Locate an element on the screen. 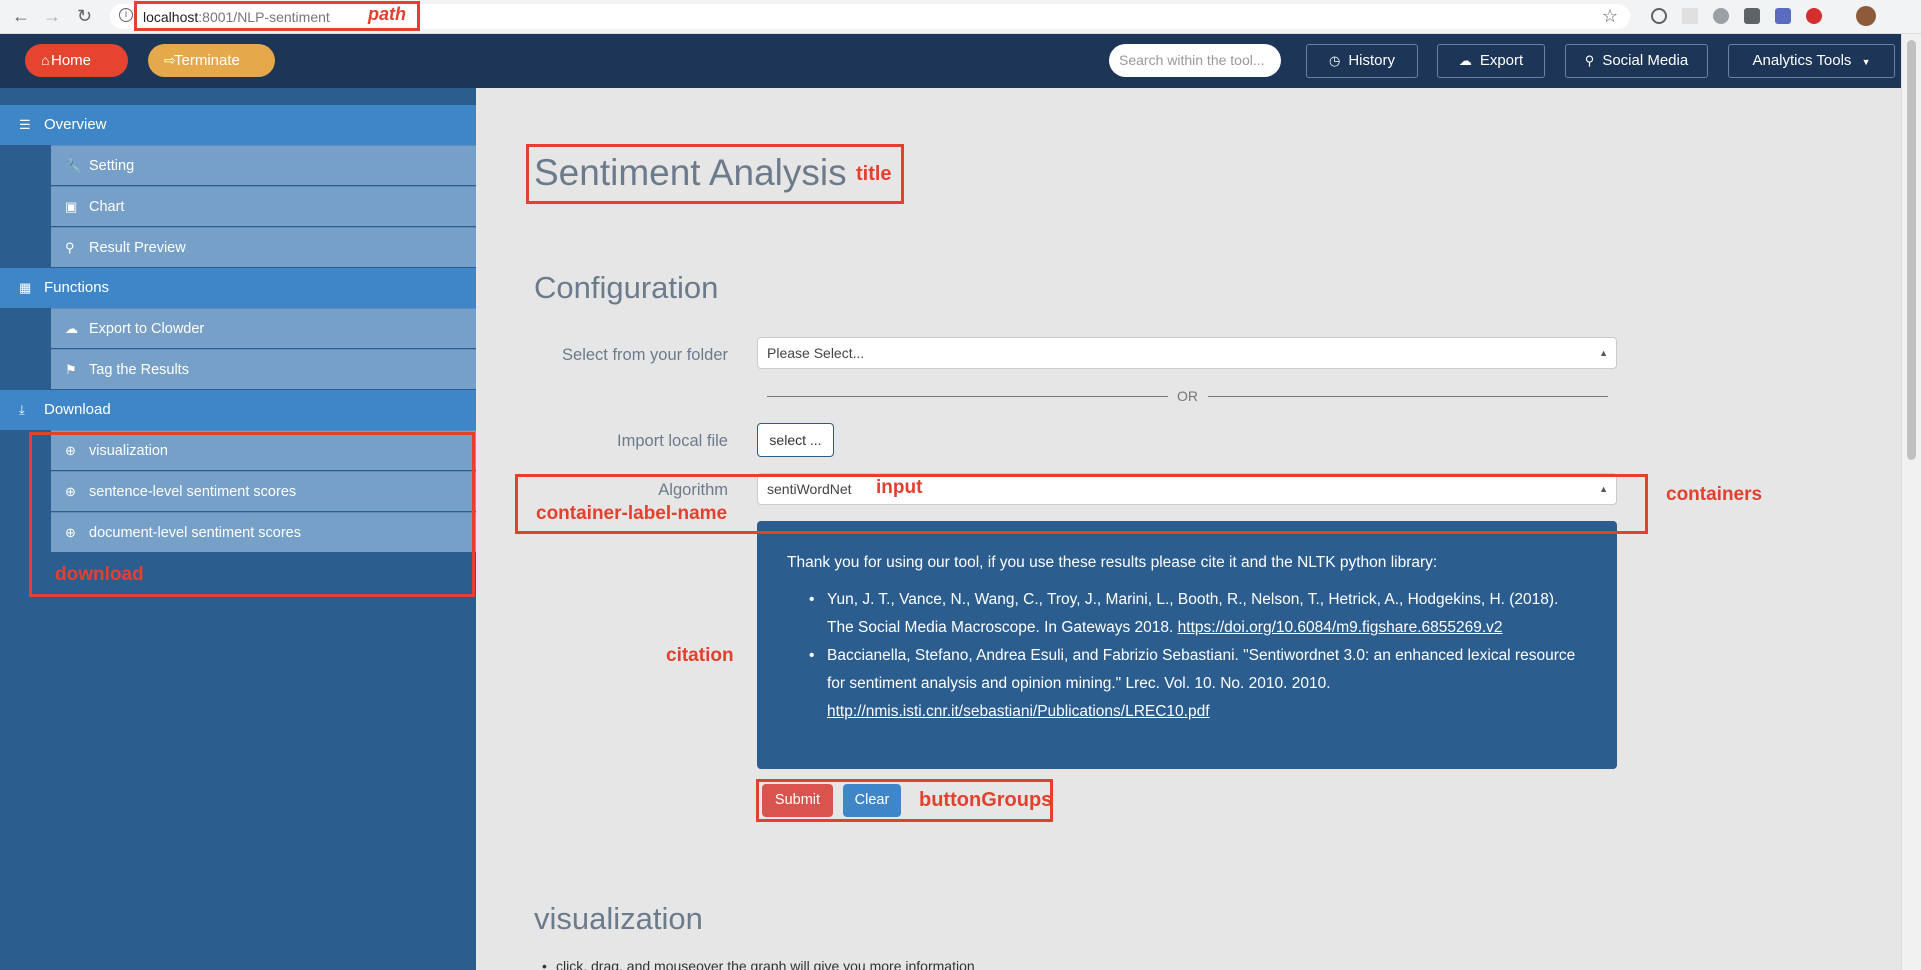 The image size is (1921, 970). folder-select-label: Select from your folder is located at coordinates (645, 355).